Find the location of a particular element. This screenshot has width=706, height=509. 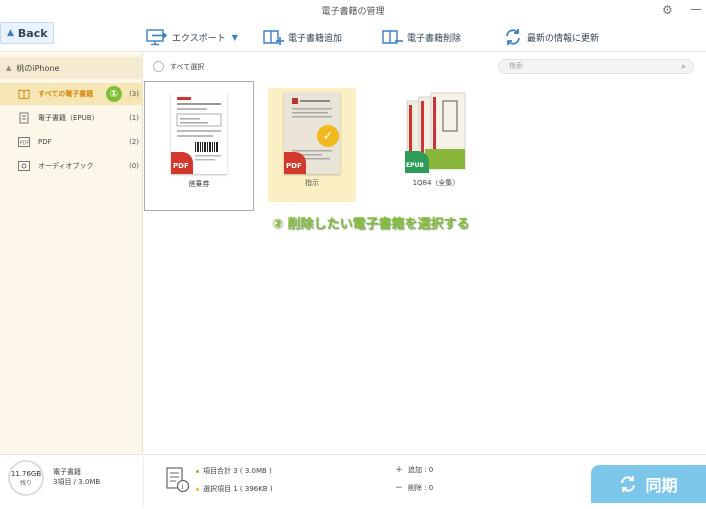

epub-badge: EPUB is located at coordinates (417, 162).